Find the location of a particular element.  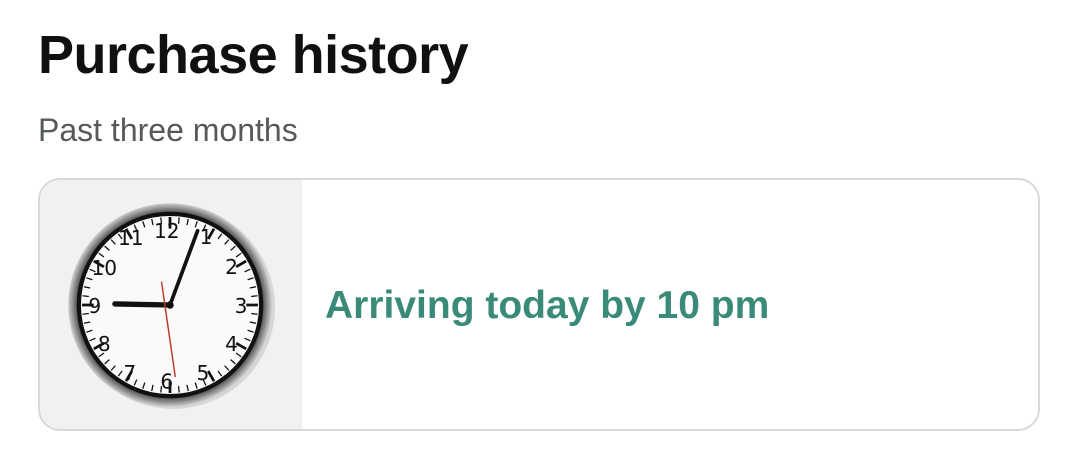

page-subtitle: Past three months is located at coordinates (168, 130).